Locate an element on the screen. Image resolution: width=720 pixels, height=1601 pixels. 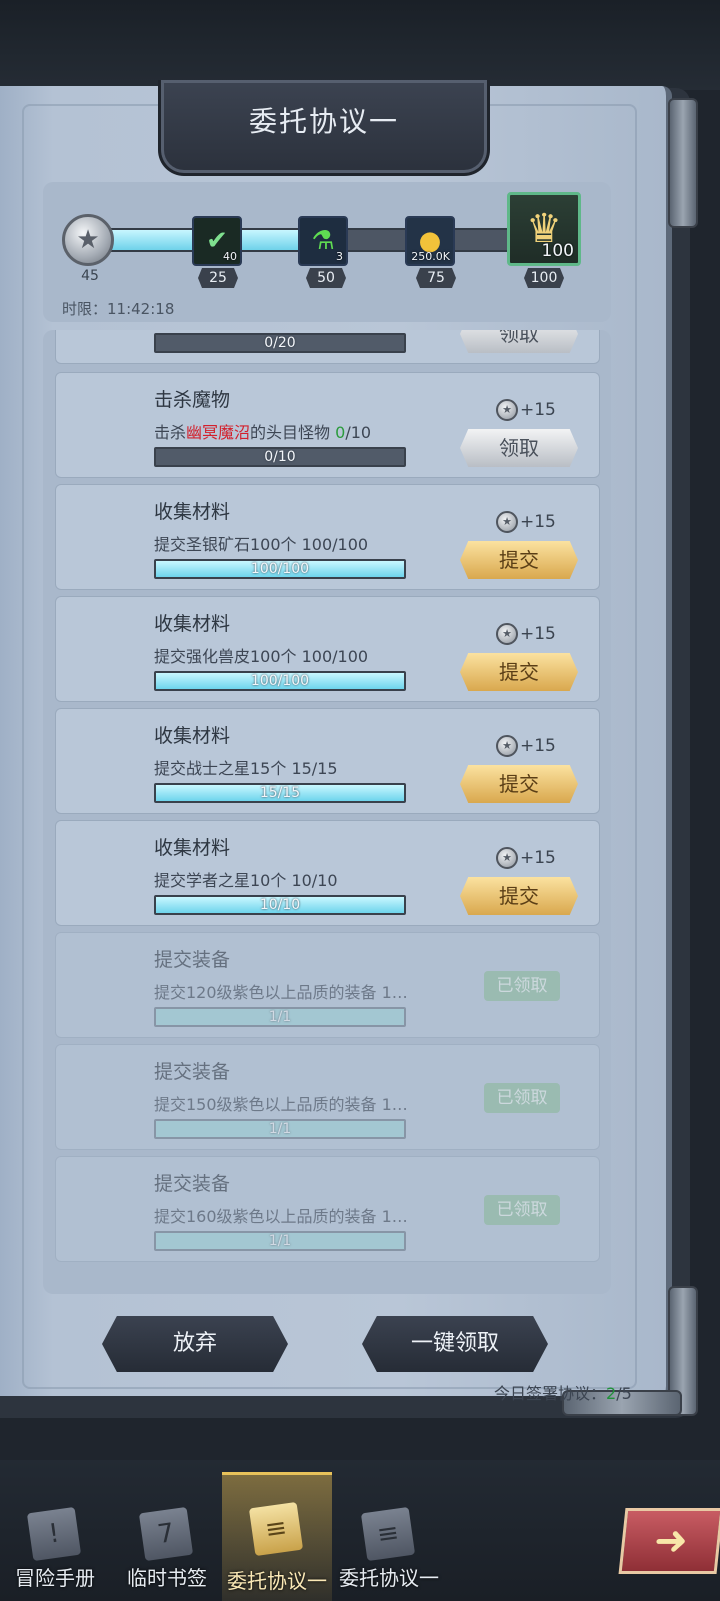
tab-adventure-manual: ! 冒险手册 is located at coordinates (55, 1550).